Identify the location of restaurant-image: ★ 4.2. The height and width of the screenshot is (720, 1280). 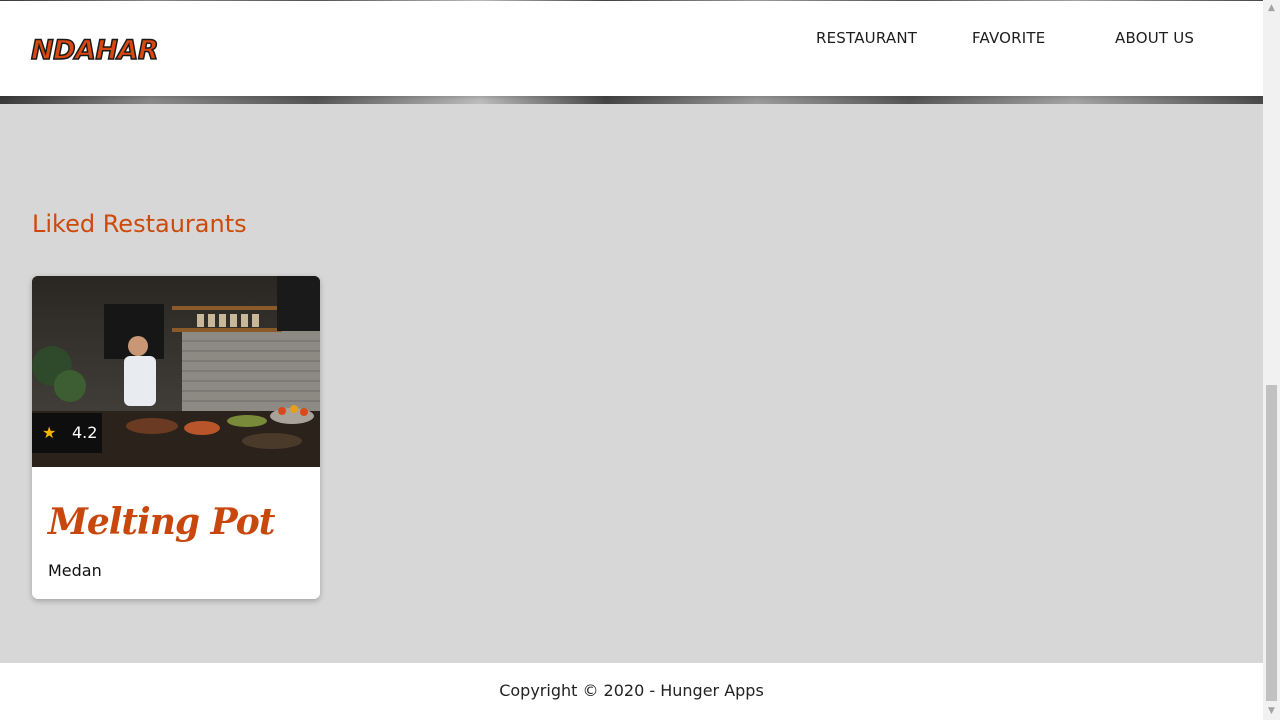
(176, 371).